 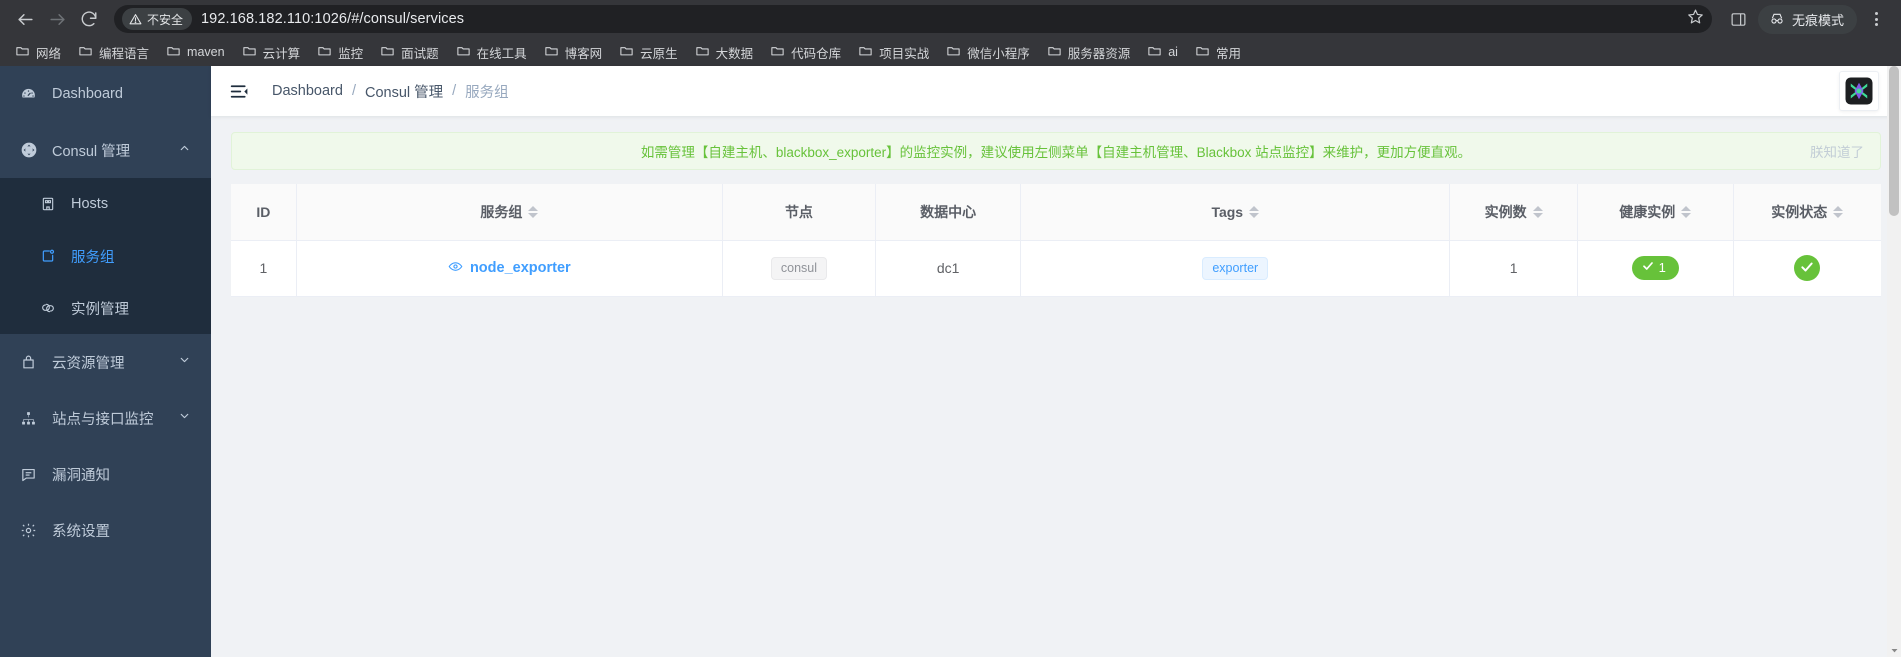 I want to click on service-group-link: node_exporter, so click(x=509, y=268).